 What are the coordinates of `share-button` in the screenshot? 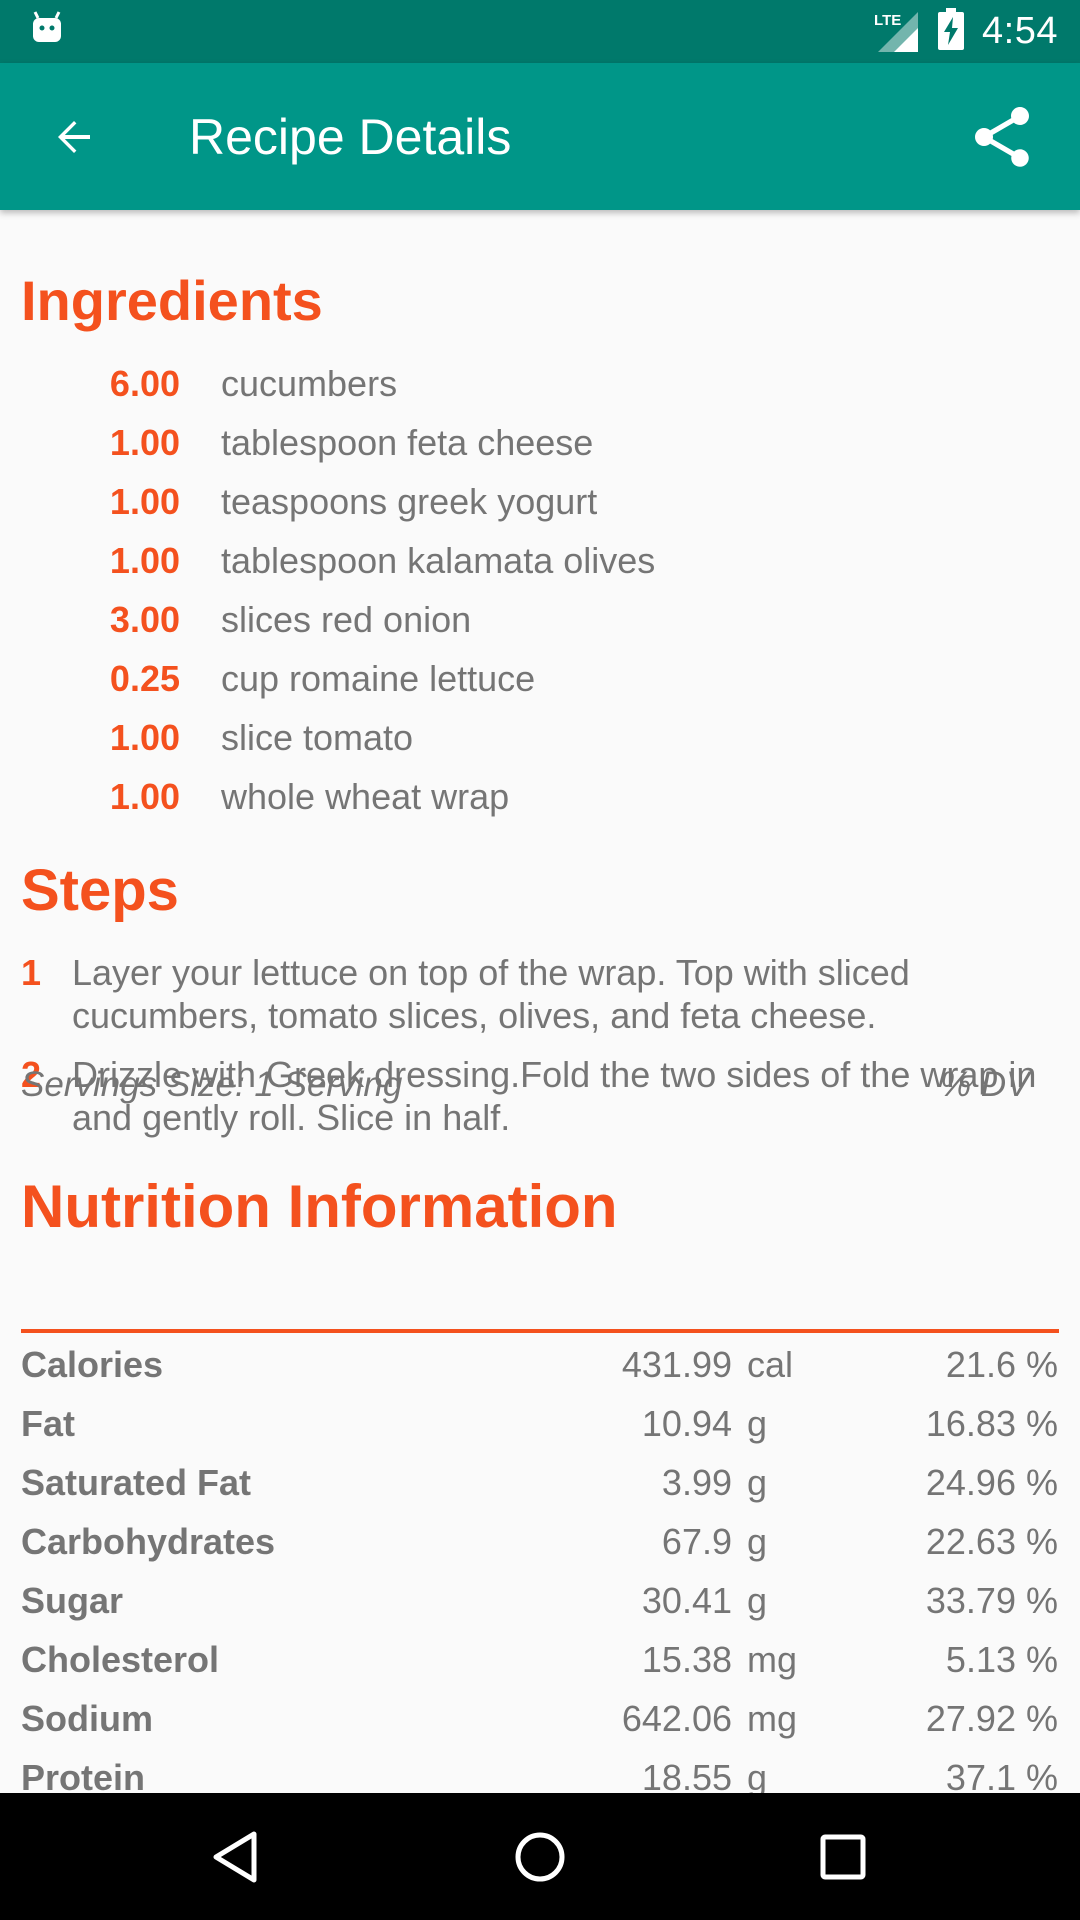 It's located at (1002, 137).